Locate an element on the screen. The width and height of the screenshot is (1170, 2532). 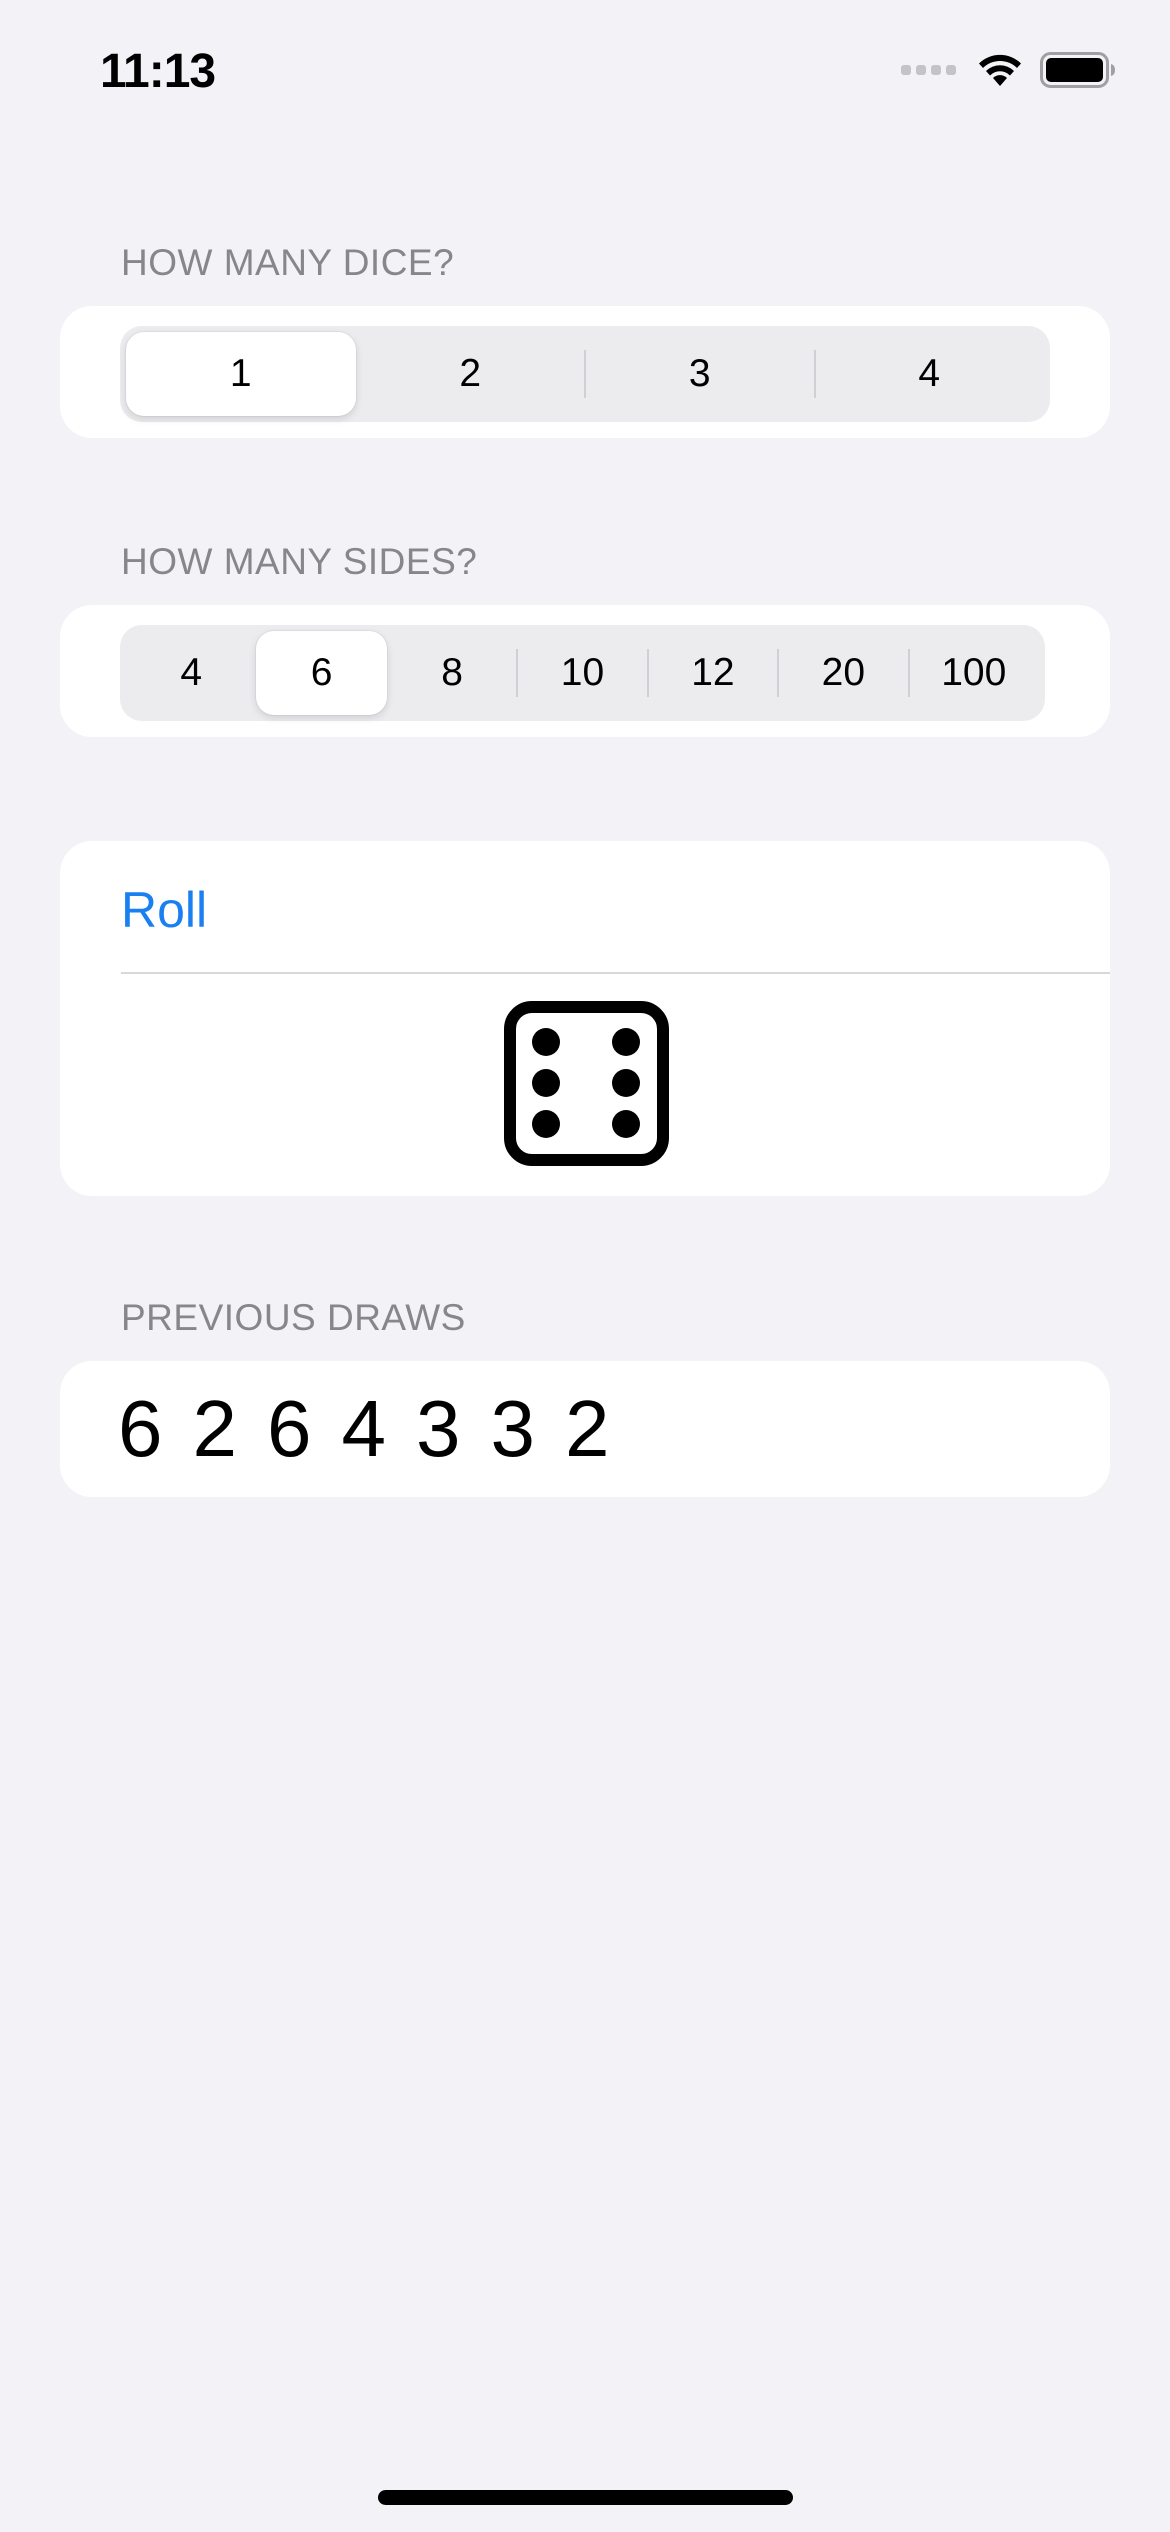
sides-option-10: 10 is located at coordinates (581, 673).